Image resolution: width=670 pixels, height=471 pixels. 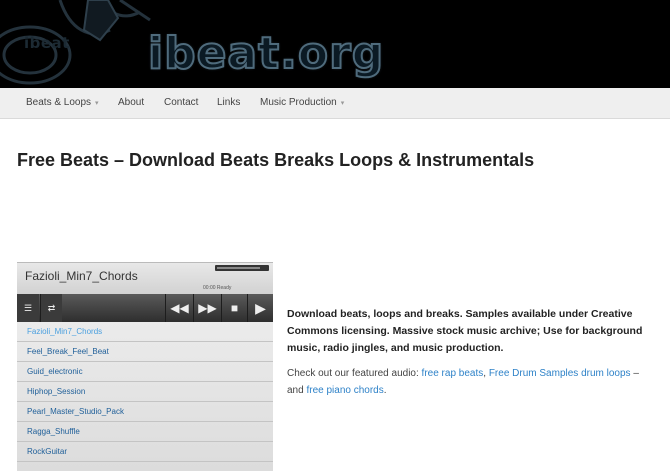 I want to click on link-free-rap-beats: free rap beats, so click(x=453, y=373).